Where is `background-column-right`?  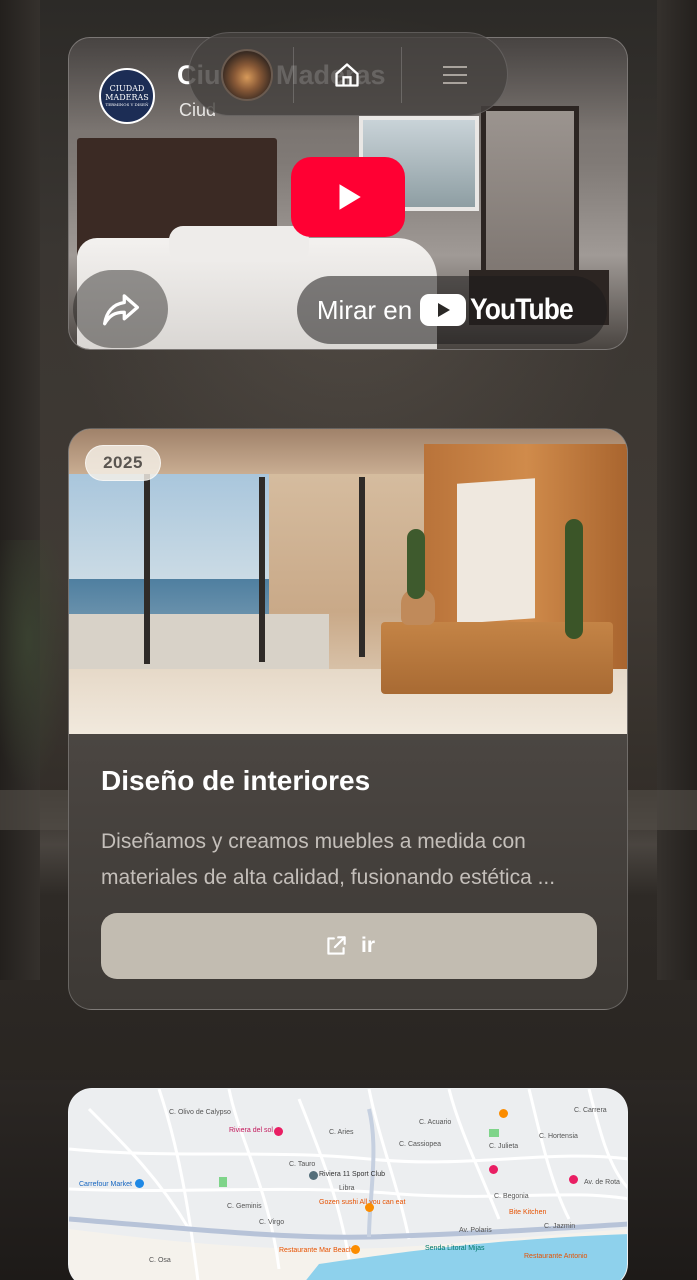 background-column-right is located at coordinates (677, 490).